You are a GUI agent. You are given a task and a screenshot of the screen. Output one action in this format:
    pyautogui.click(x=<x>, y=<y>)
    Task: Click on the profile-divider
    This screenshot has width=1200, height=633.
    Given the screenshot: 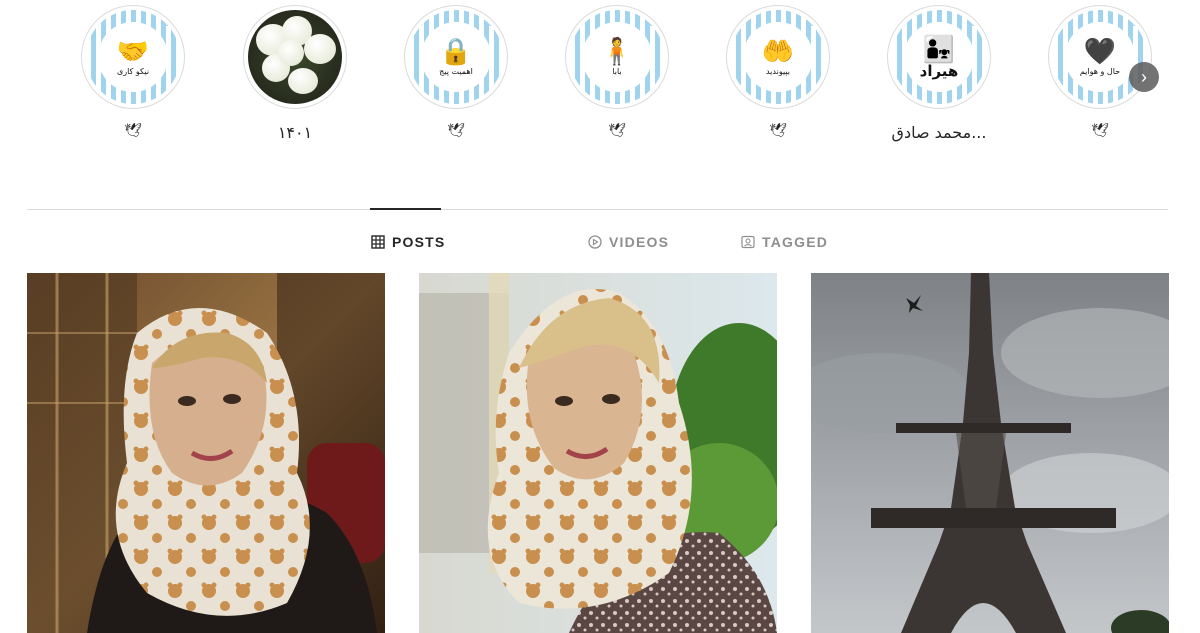 What is the action you would take?
    pyautogui.click(x=597, y=209)
    